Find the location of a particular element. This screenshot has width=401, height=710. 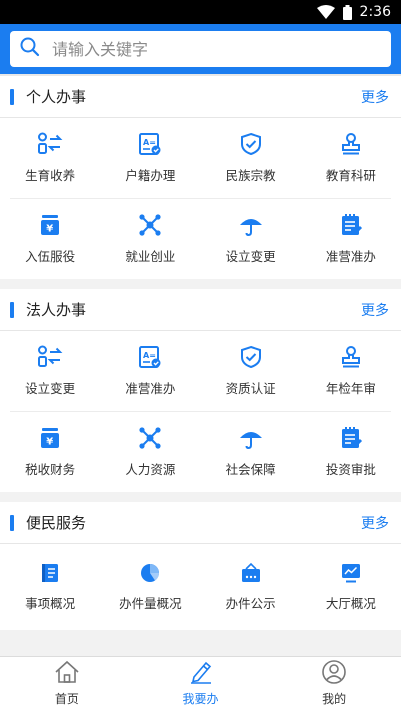

user-icon is located at coordinates (334, 673).